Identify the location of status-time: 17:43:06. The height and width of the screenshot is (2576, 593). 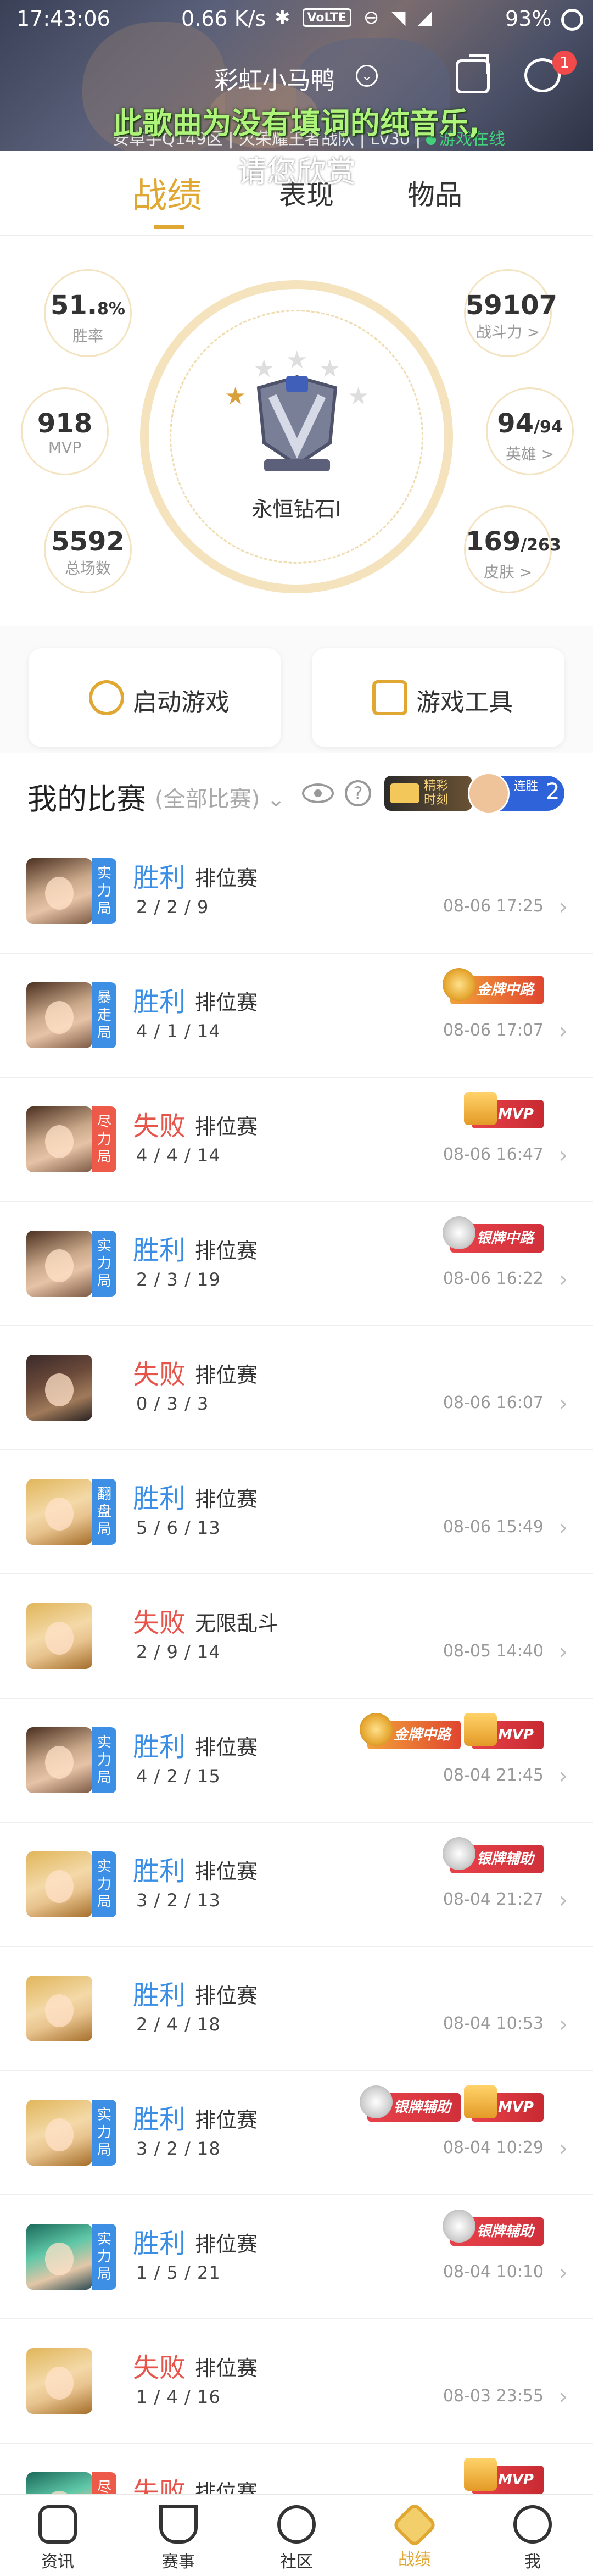
(63, 19).